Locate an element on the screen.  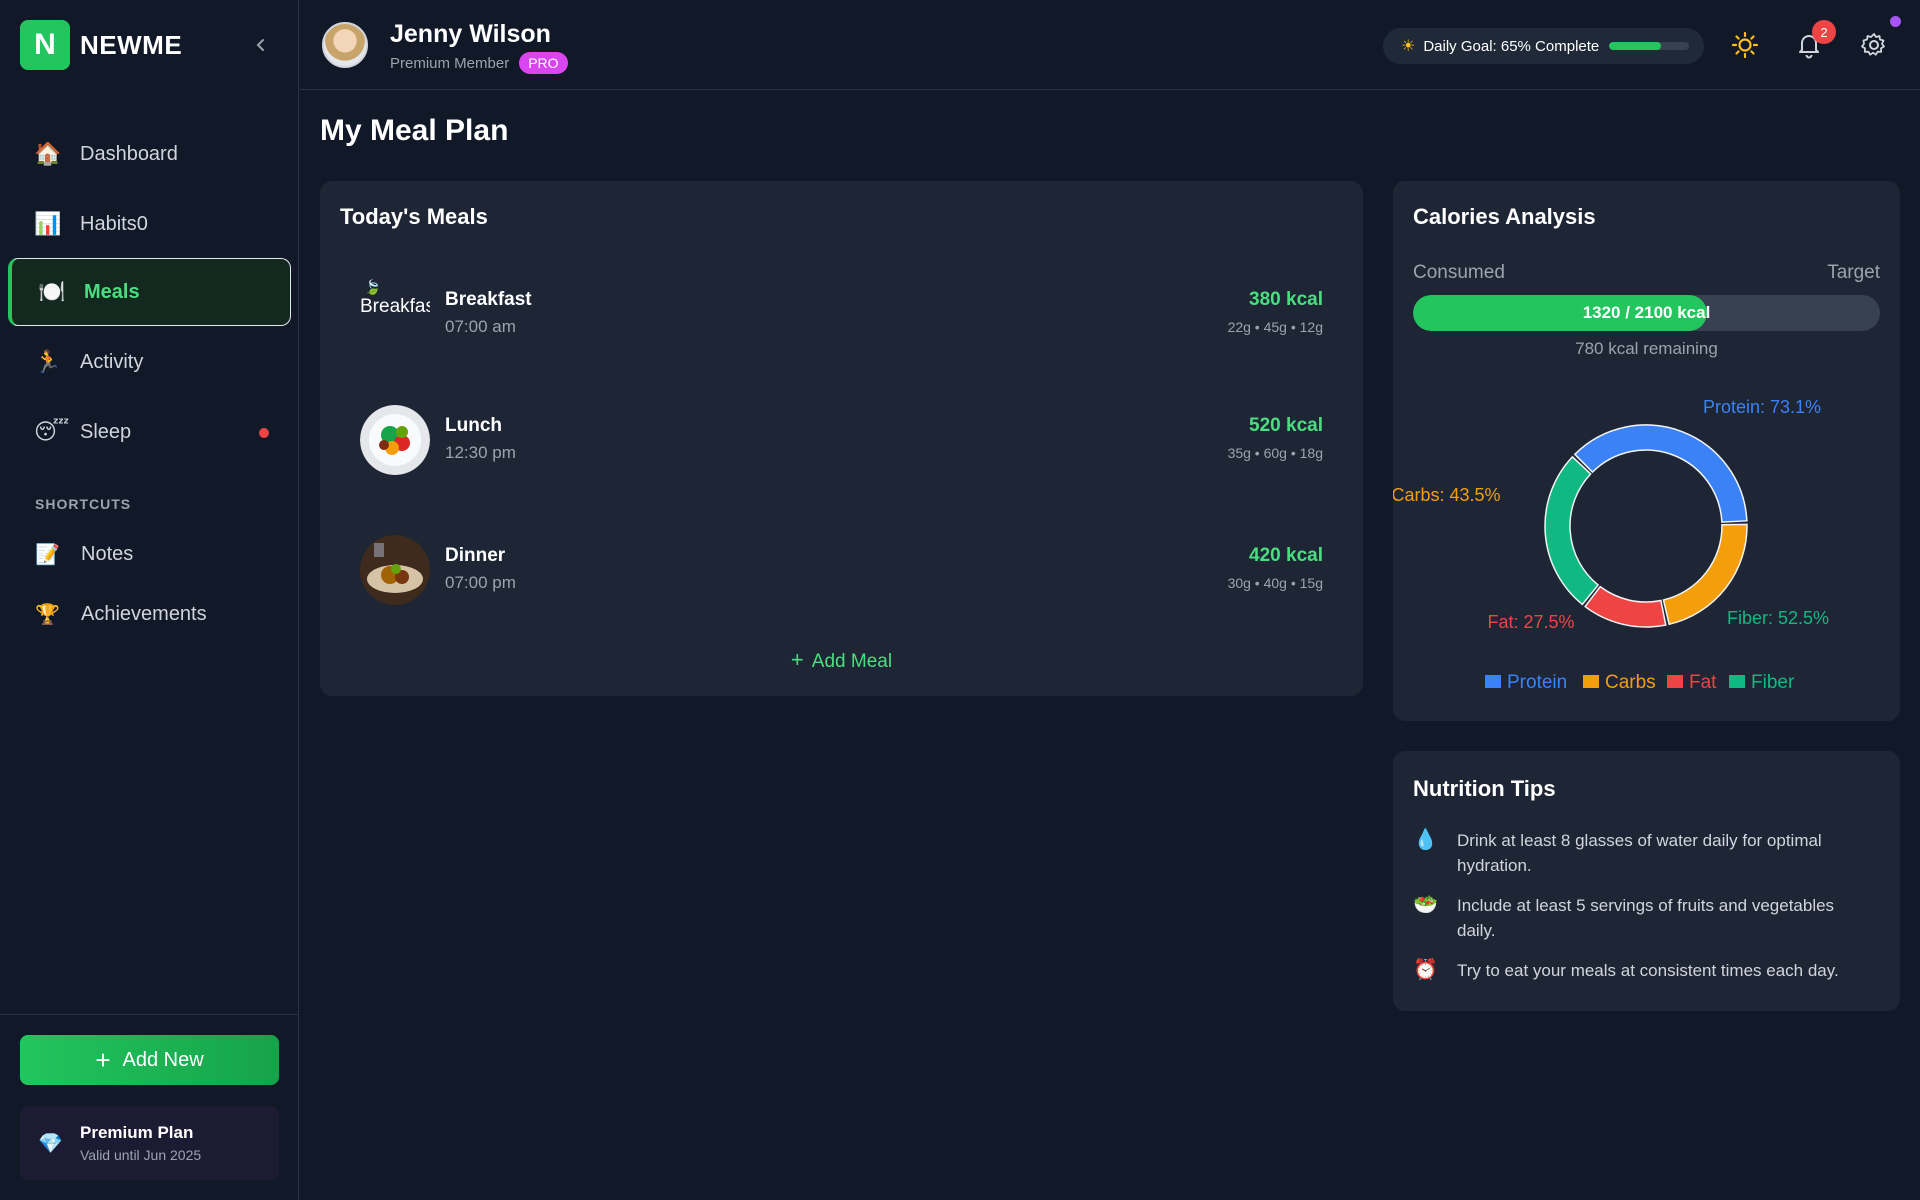
sidebar-item-dashboard: 🏠 Dashboard is located at coordinates (149, 154).